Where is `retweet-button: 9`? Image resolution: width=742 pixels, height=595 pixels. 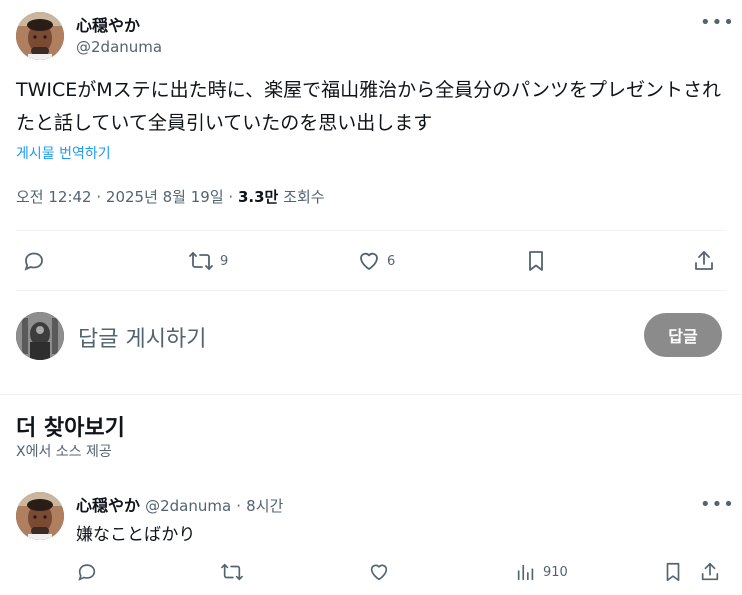
retweet-button: 9 is located at coordinates (208, 261).